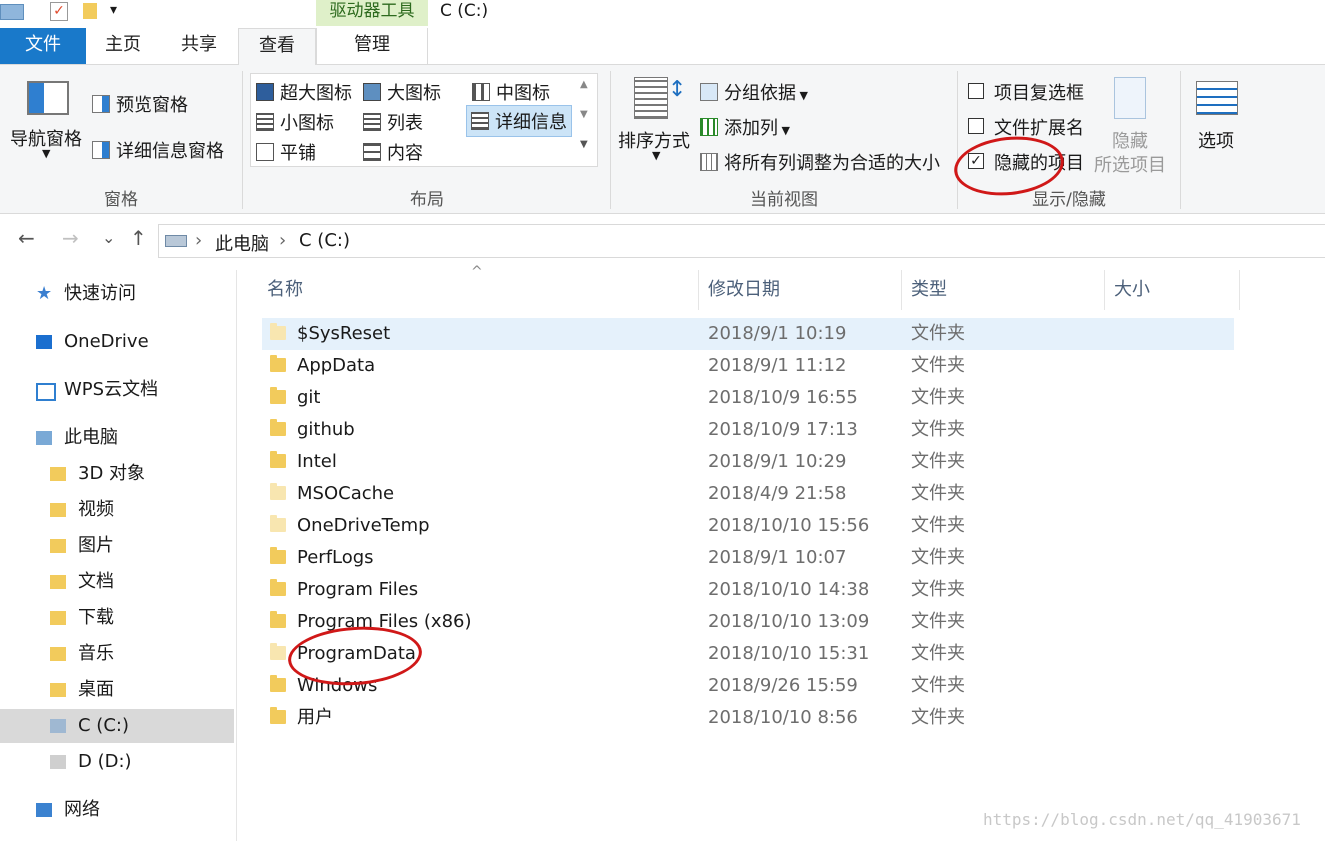 The image size is (1325, 841). Describe the element at coordinates (117, 438) in the screenshot. I see `sidebar-item: 此电脑` at that location.